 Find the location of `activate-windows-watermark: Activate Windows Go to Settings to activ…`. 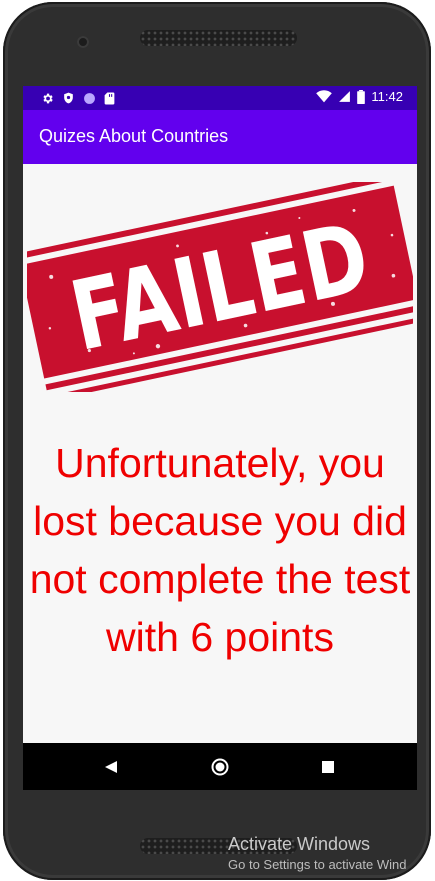

activate-windows-watermark: Activate Windows Go to Settings to activ… is located at coordinates (317, 853).